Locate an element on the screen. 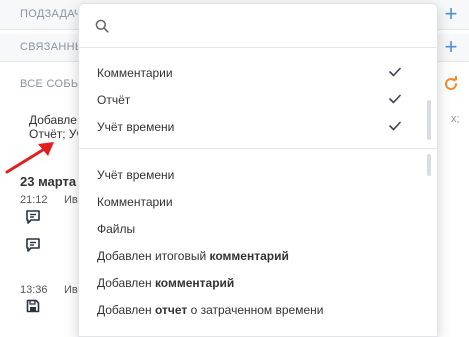 This screenshot has width=469, height=337. option-text: о затраченном времени is located at coordinates (255, 310).